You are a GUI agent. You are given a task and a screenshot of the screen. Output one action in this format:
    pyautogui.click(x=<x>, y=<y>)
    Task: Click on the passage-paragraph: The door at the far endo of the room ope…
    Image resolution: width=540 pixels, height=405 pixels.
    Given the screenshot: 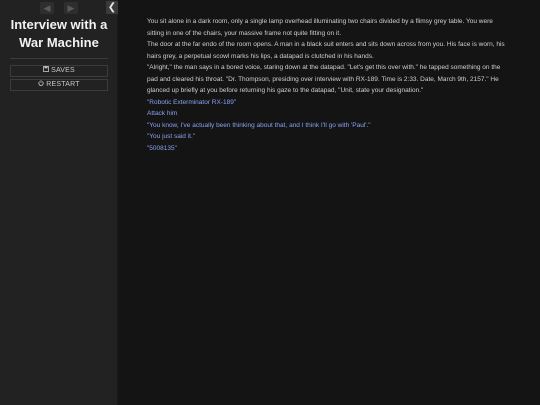 What is the action you would take?
    pyautogui.click(x=326, y=50)
    